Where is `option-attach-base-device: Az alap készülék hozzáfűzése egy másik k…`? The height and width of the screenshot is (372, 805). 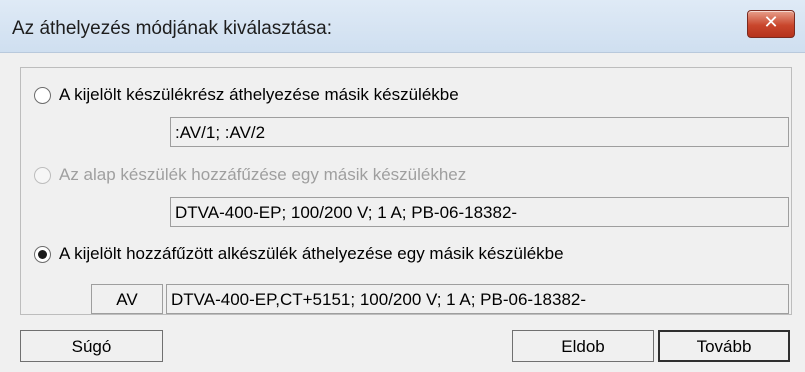 option-attach-base-device: Az alap készülék hozzáfűzése egy másik k… is located at coordinates (250, 175).